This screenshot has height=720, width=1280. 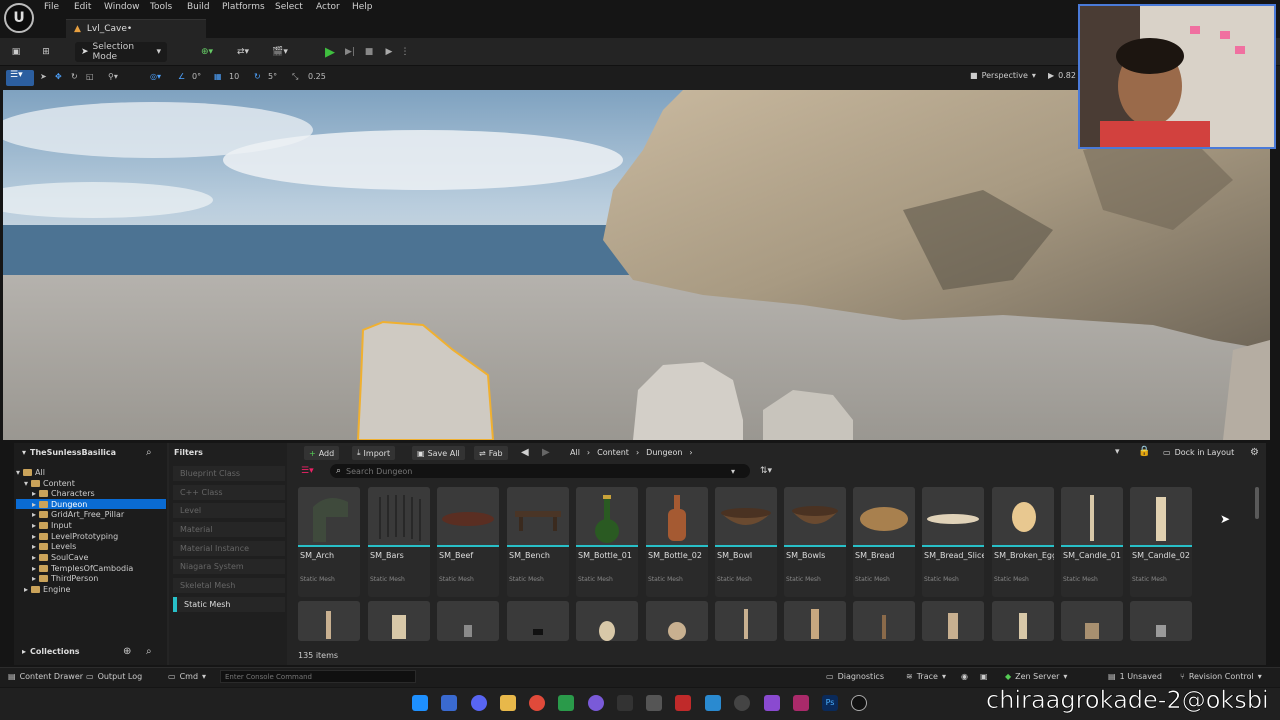 What do you see at coordinates (405, 52) in the screenshot?
I see `play-options-icon: ⋮` at bounding box center [405, 52].